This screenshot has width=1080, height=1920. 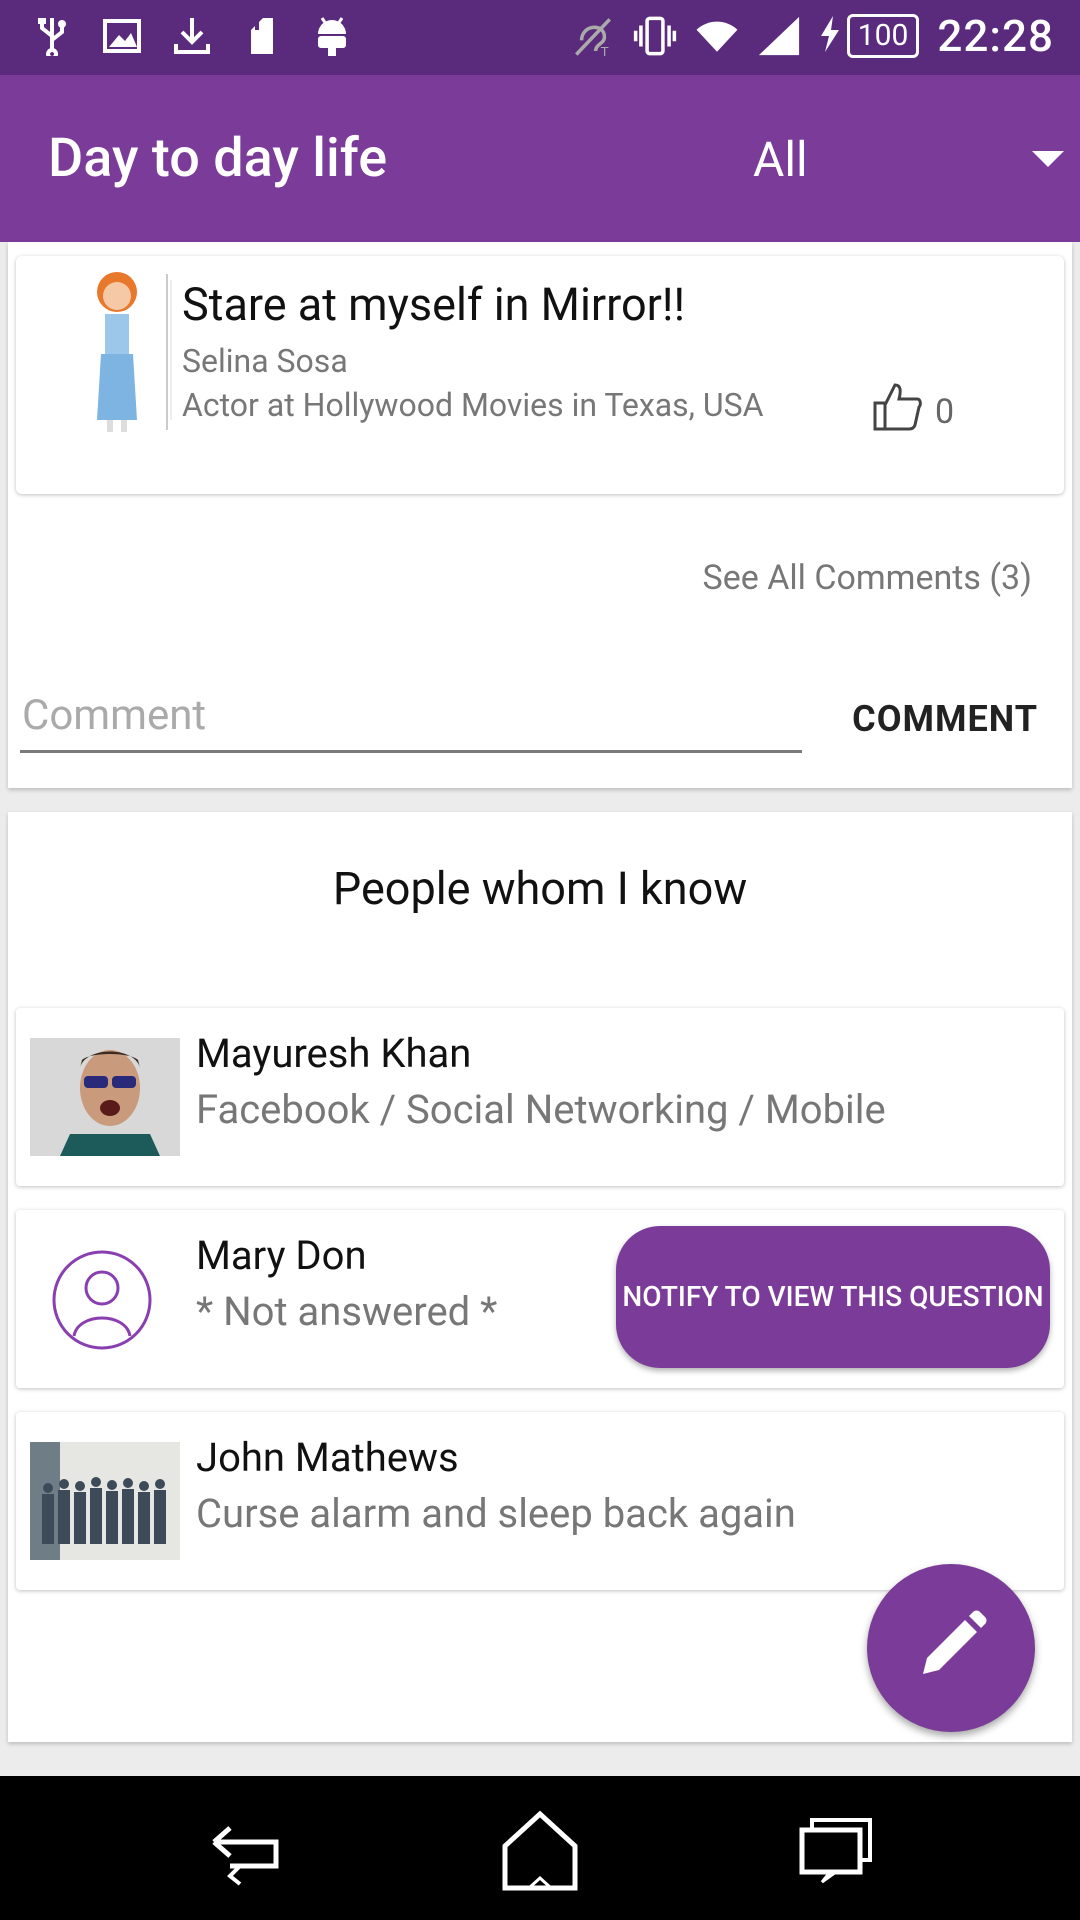 What do you see at coordinates (347, 1311) in the screenshot?
I see `person-description: * Not answered *` at bounding box center [347, 1311].